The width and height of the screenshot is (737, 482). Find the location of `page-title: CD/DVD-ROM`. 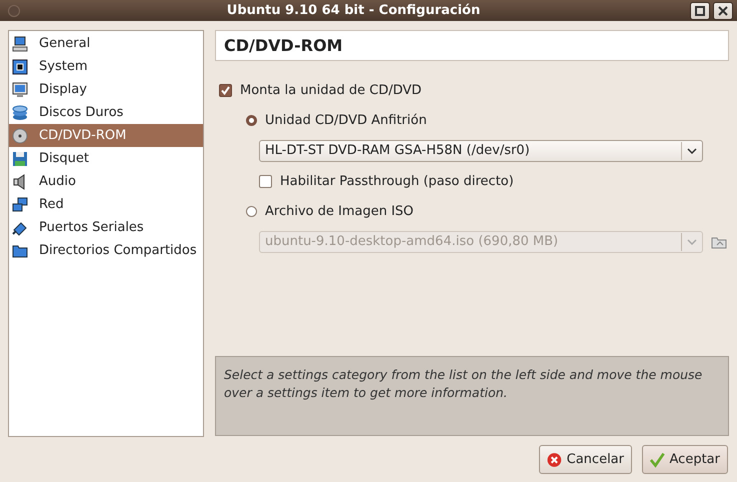

page-title: CD/DVD-ROM is located at coordinates (472, 45).